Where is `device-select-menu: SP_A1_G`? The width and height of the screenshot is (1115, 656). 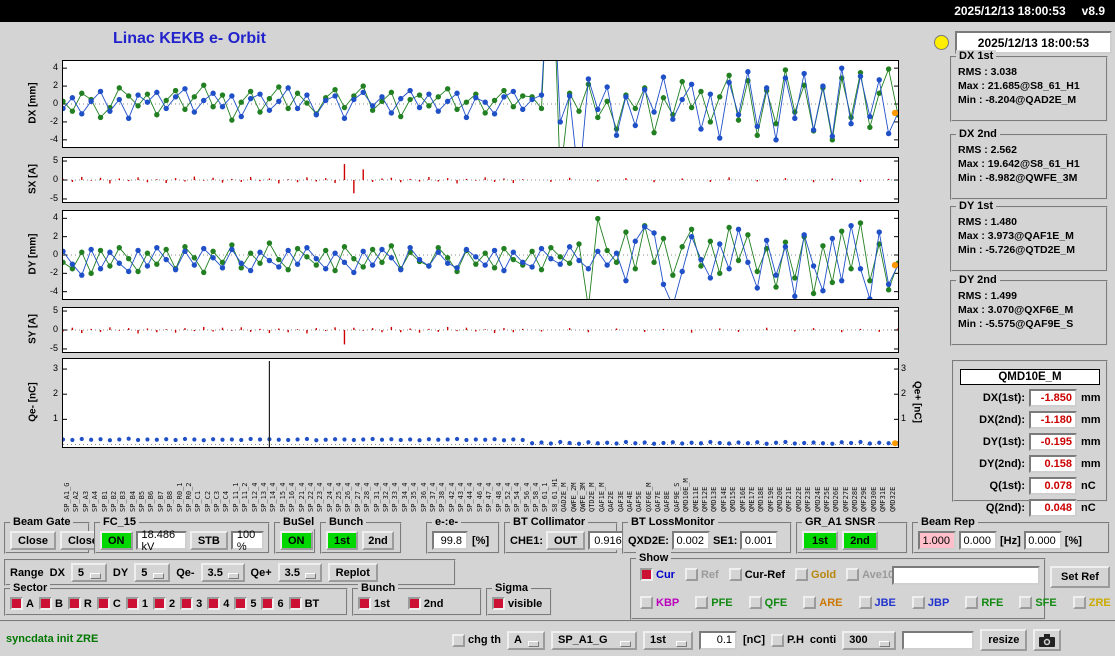 device-select-menu: SP_A1_G is located at coordinates (594, 640).